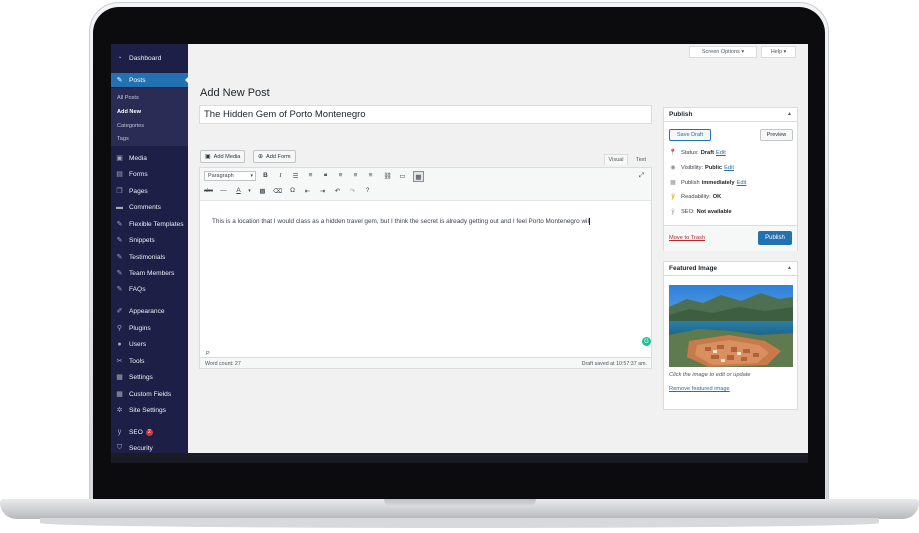  Describe the element at coordinates (776, 135) in the screenshot. I see `preview-button: Preview` at that location.